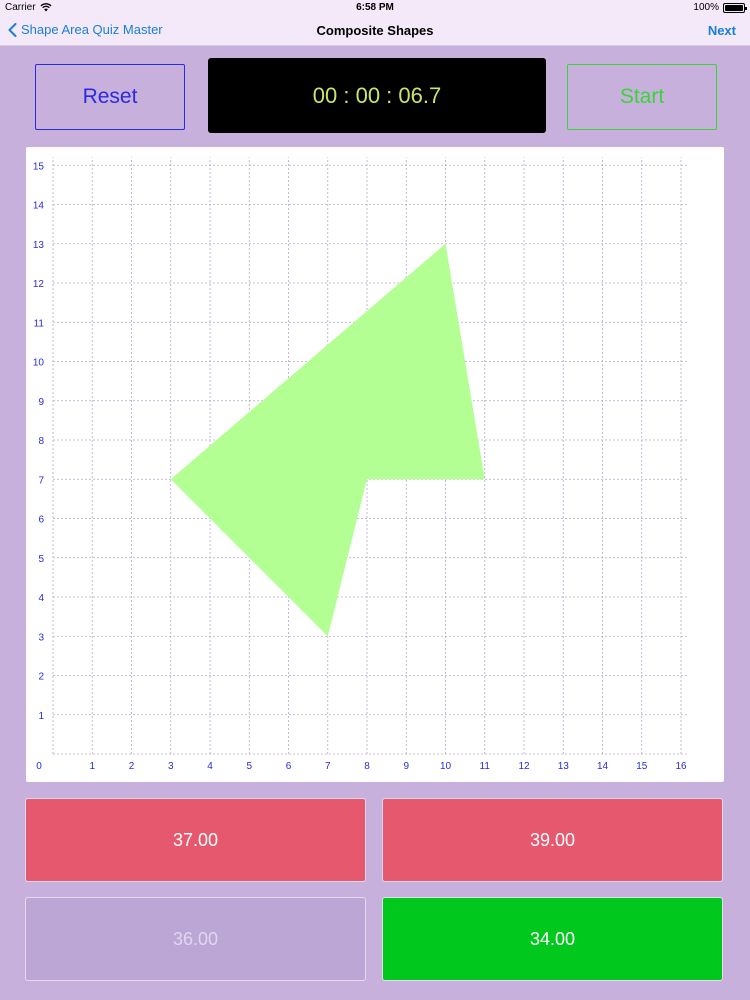  I want to click on y-tick-label: 8, so click(41, 441).